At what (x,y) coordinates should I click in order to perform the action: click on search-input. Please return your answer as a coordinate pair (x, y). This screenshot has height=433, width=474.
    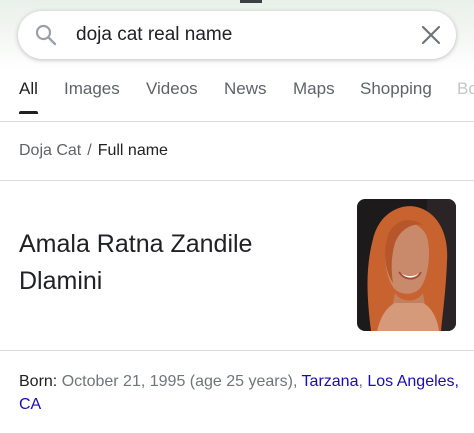
    Looking at the image, I should click on (236, 35).